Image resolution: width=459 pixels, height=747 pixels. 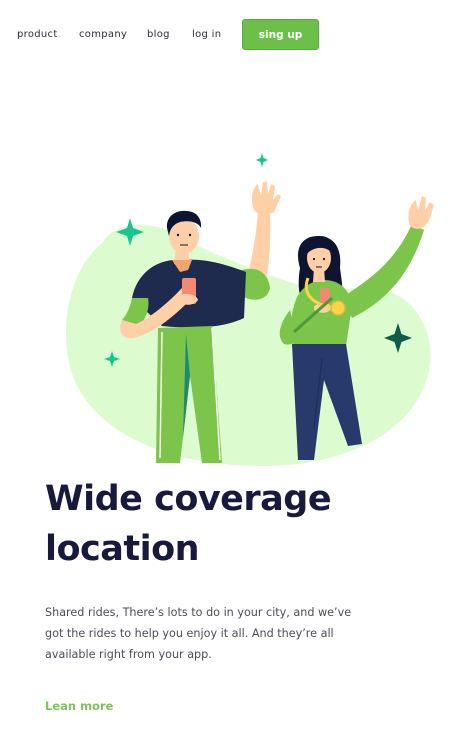 What do you see at coordinates (206, 35) in the screenshot?
I see `nav-link-login: log in` at bounding box center [206, 35].